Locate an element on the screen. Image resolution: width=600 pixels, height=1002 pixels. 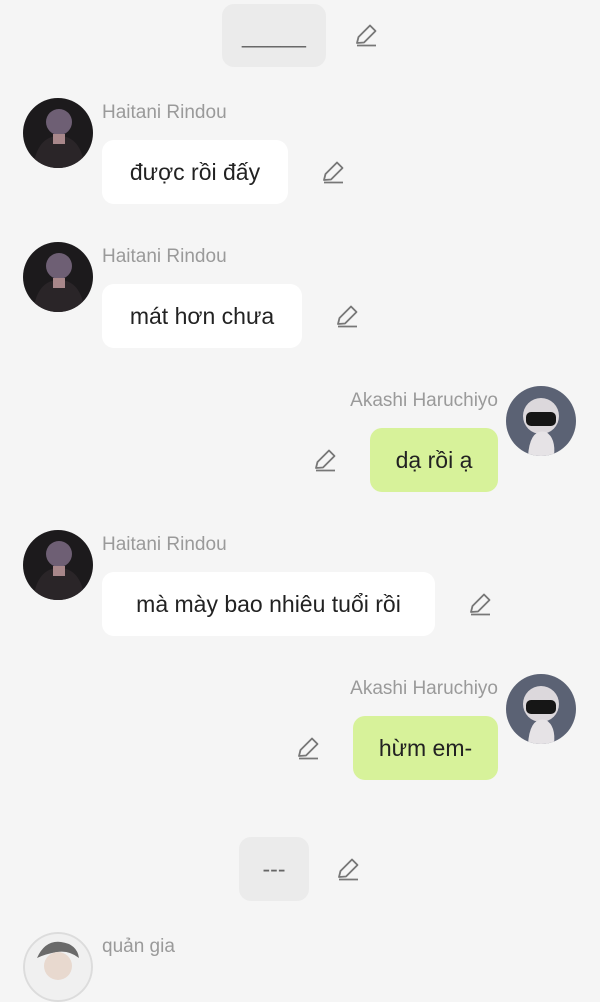
system-message-text: --- is located at coordinates (274, 868).